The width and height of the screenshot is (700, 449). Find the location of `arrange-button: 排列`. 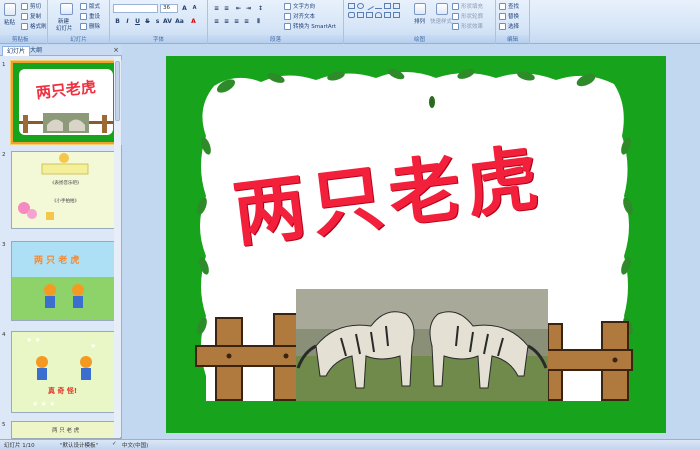

arrange-button: 排列 is located at coordinates (419, 21).